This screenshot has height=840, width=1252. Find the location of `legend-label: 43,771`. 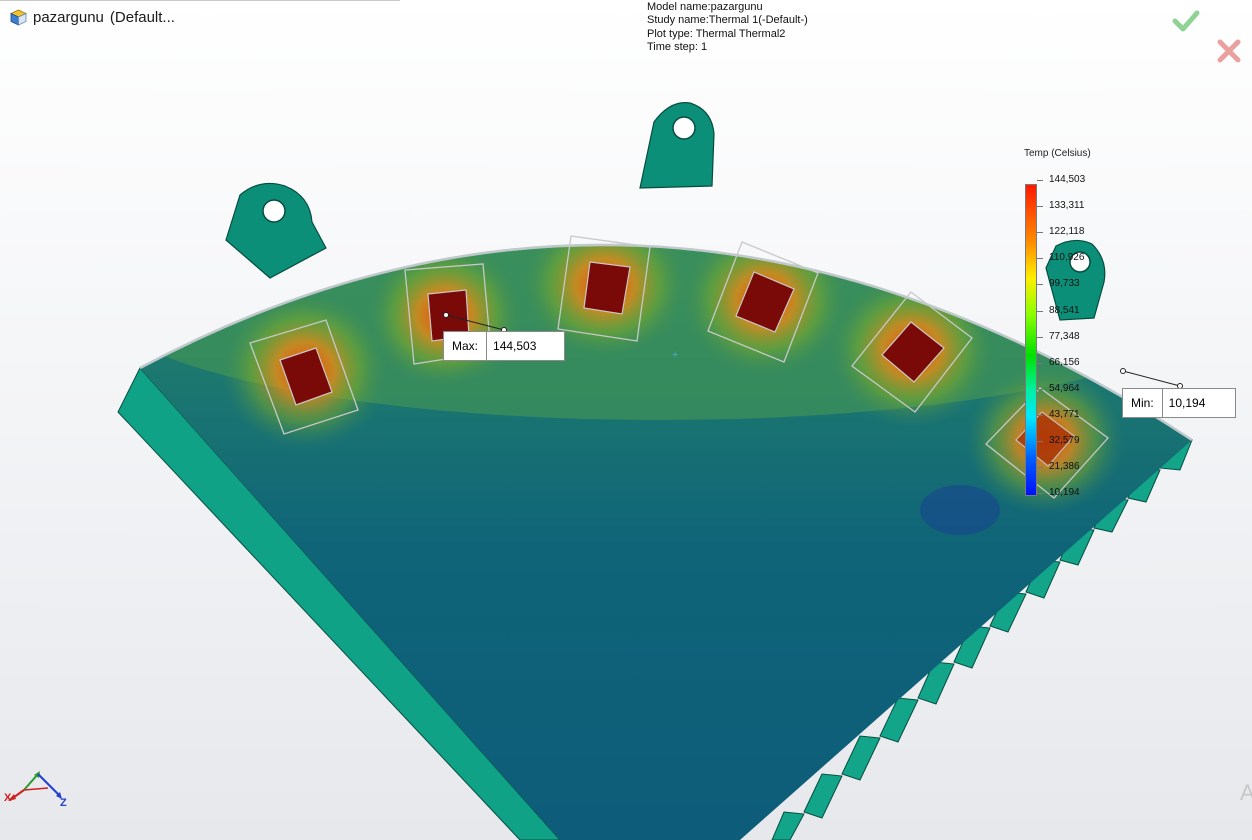

legend-label: 43,771 is located at coordinates (1064, 414).